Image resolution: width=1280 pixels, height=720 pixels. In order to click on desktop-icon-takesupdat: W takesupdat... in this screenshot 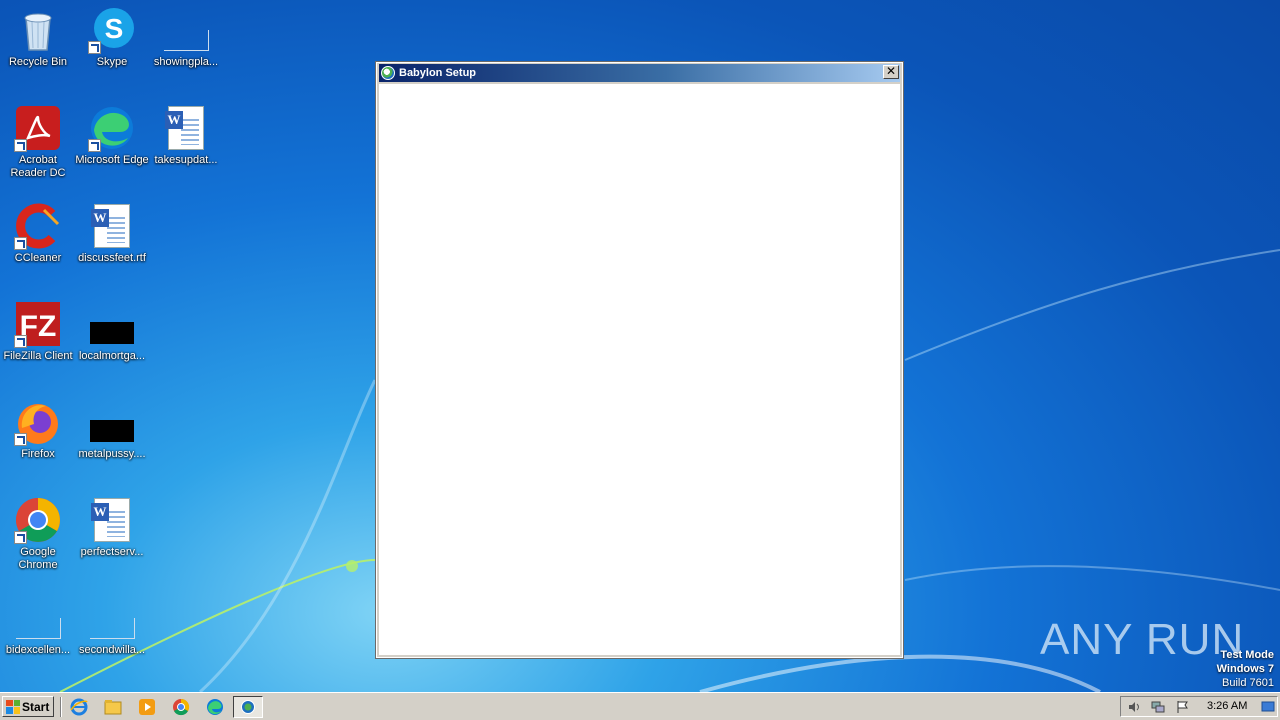, I will do `click(186, 135)`.